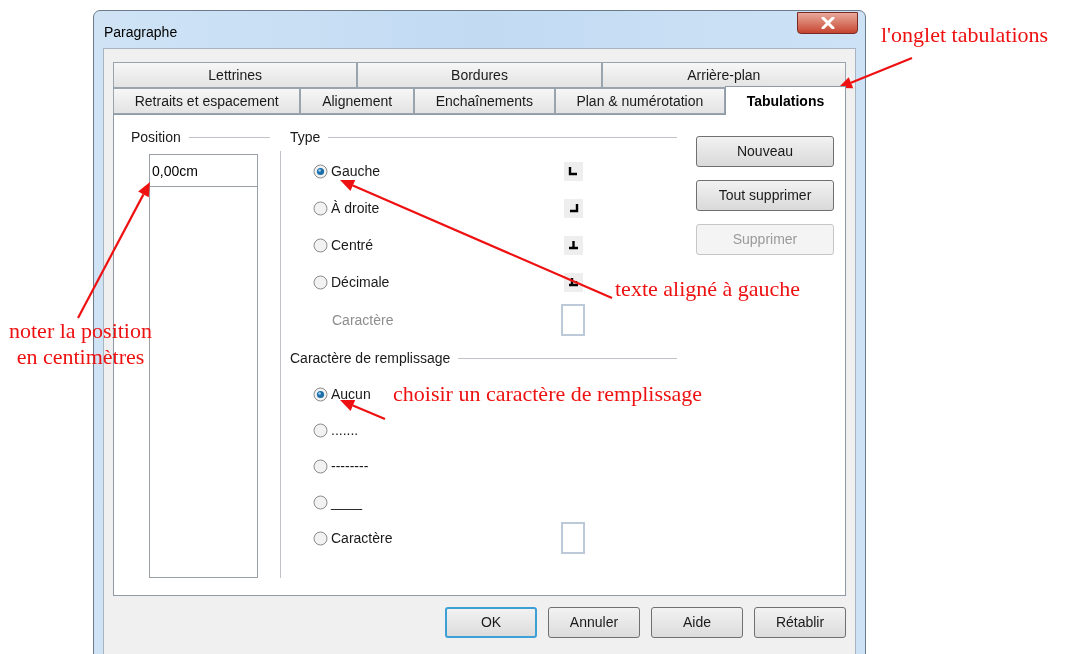 The width and height of the screenshot is (1088, 654). Describe the element at coordinates (357, 101) in the screenshot. I see `tab: Alignement` at that location.